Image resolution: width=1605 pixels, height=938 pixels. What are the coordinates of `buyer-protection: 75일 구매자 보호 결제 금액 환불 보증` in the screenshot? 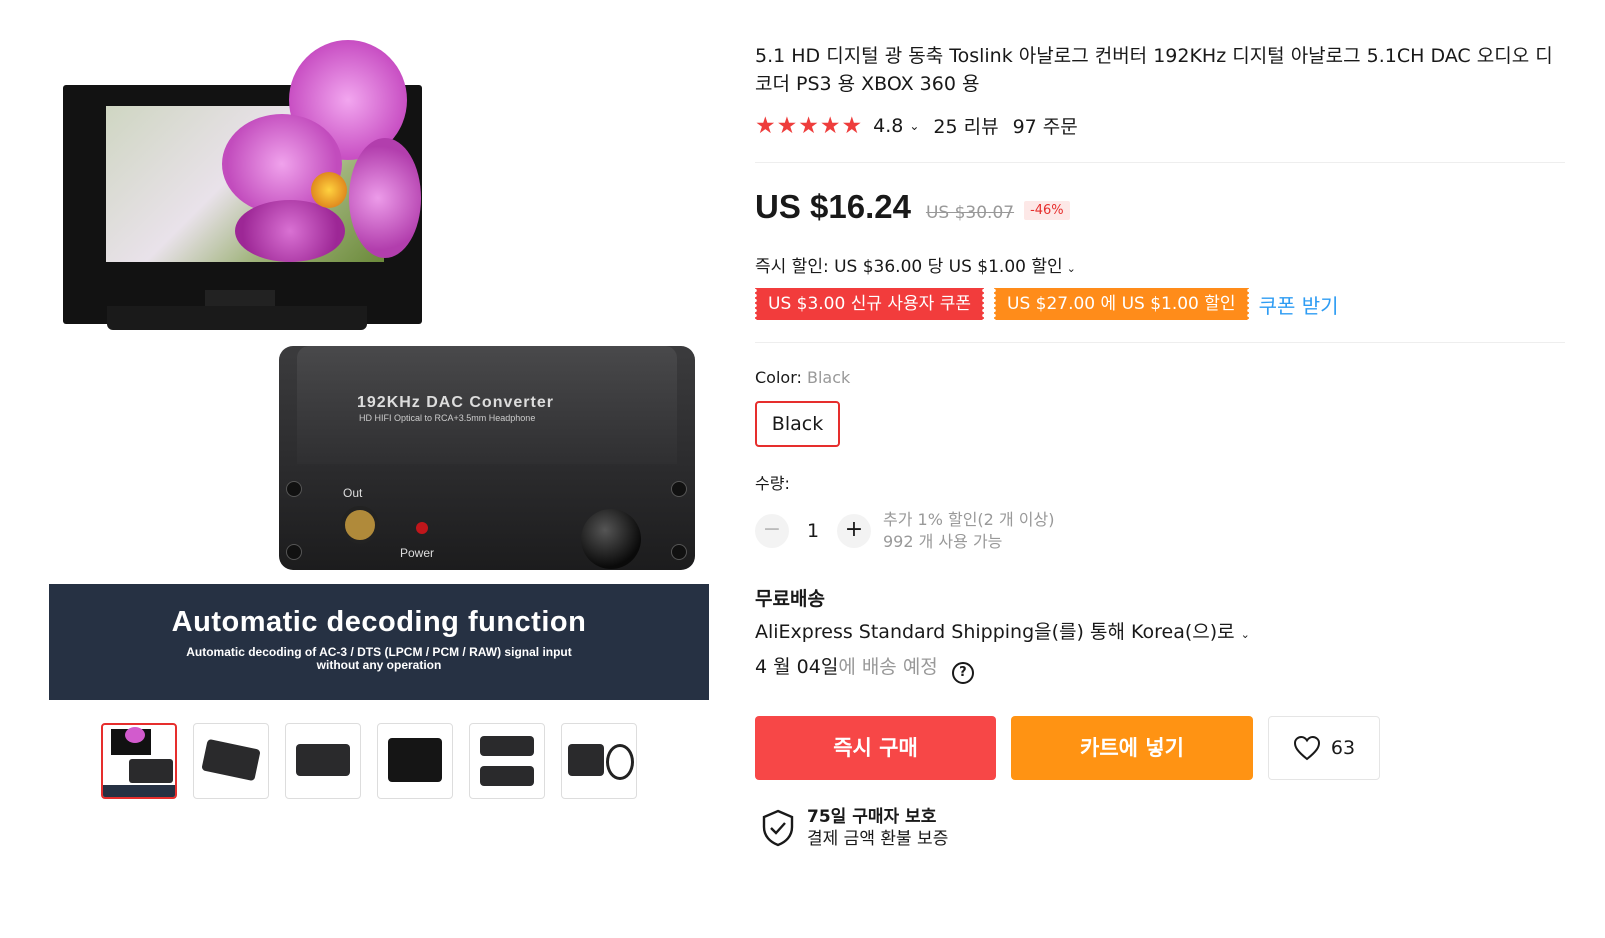 It's located at (854, 828).